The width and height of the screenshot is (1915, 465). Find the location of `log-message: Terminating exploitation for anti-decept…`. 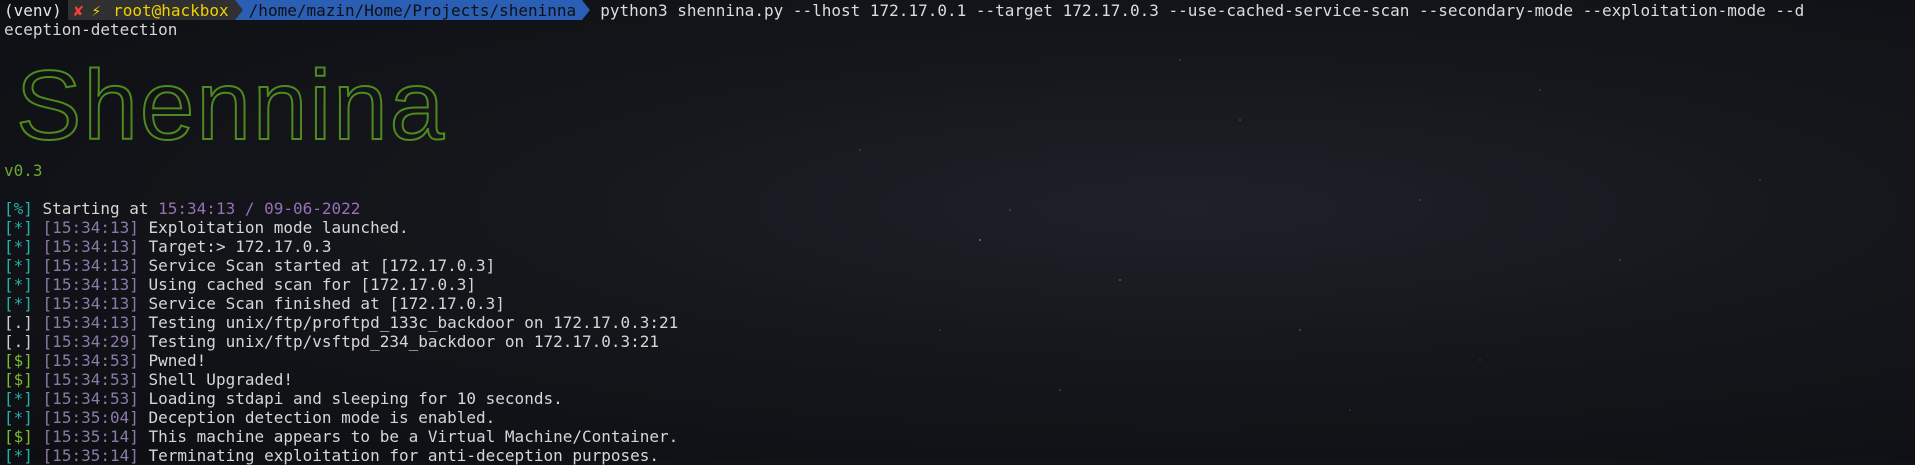

log-message: Terminating exploitation for anti-decept… is located at coordinates (399, 455).